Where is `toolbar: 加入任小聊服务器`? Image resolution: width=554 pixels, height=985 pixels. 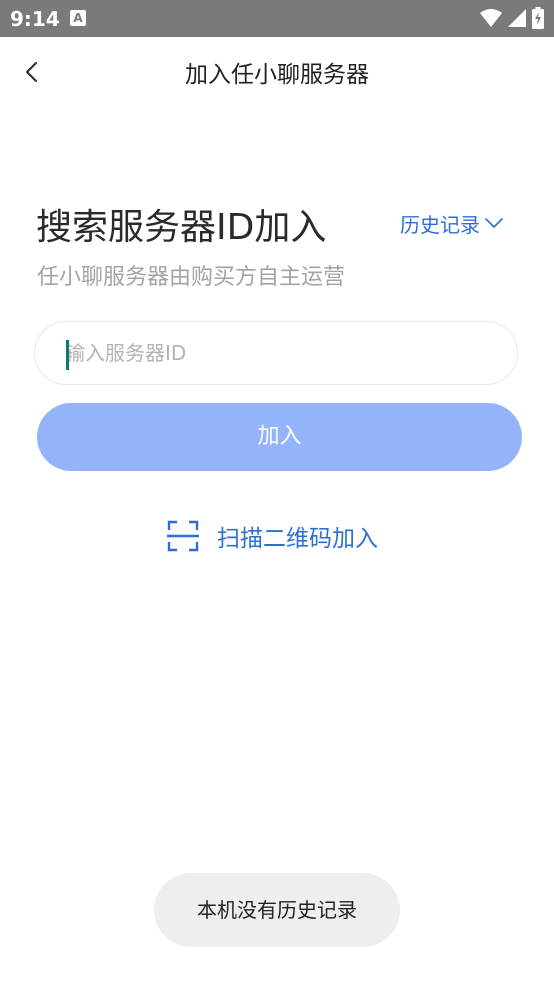
toolbar: 加入任小聊服务器 is located at coordinates (277, 71).